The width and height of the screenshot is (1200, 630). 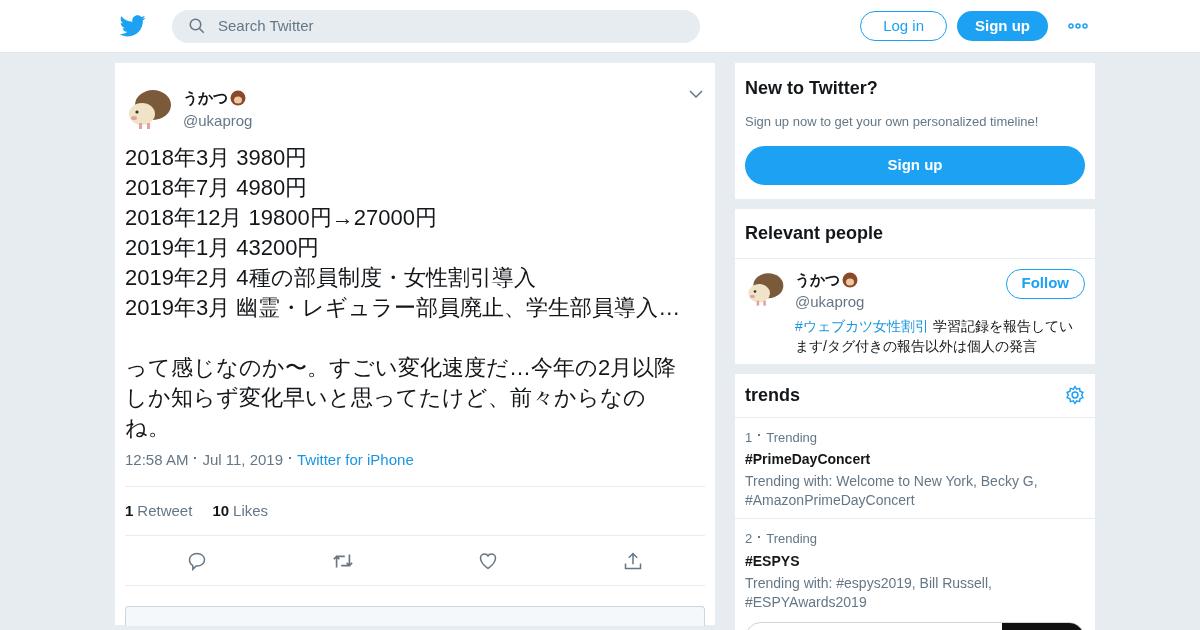 What do you see at coordinates (251, 510) in the screenshot?
I see `stat-label: Likes` at bounding box center [251, 510].